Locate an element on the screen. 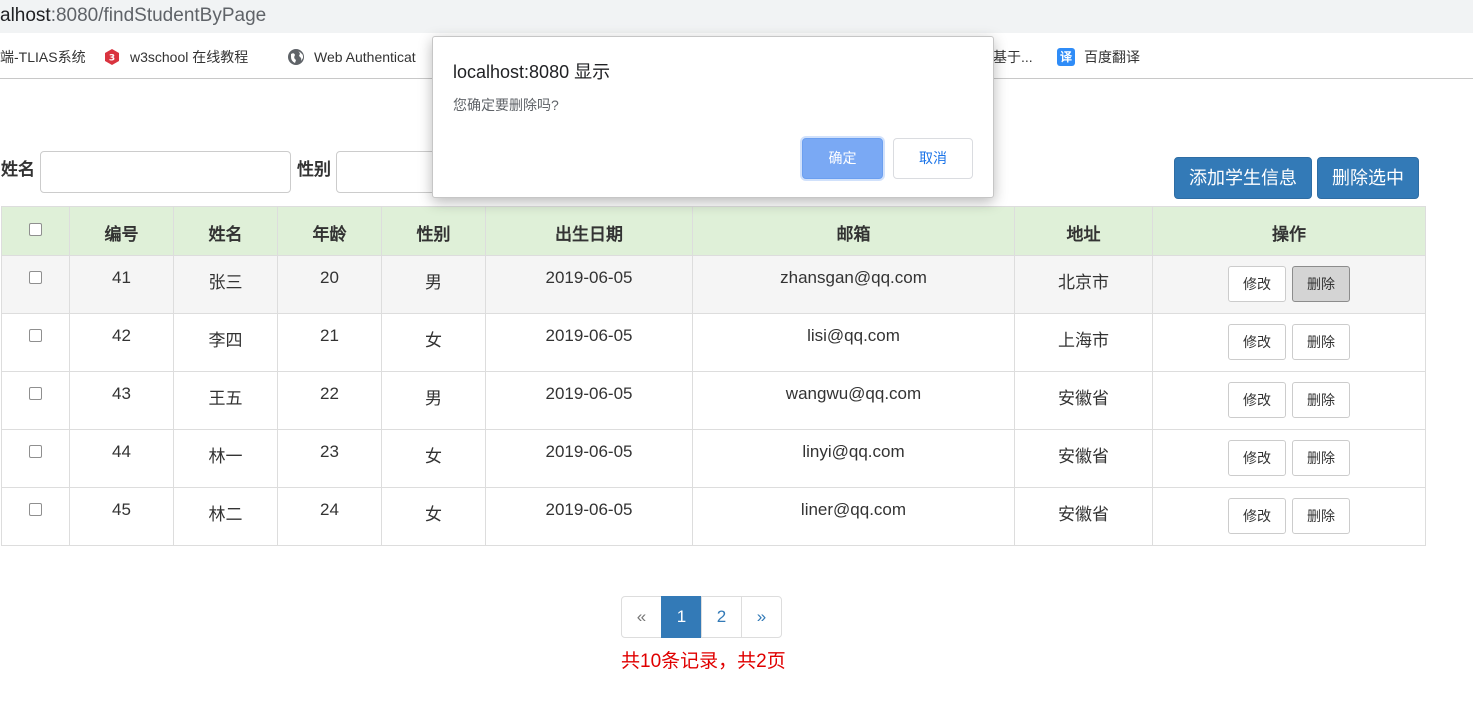  gender-label: 性别 is located at coordinates (314, 169).